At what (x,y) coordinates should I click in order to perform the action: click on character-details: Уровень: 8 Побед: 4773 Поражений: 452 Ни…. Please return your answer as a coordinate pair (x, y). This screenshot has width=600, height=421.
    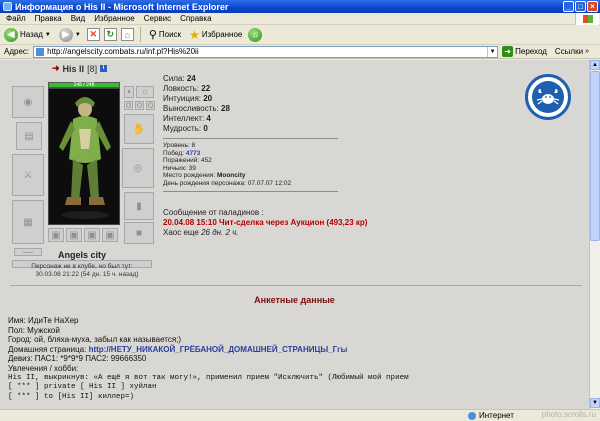
    Looking at the image, I should click on (227, 165).